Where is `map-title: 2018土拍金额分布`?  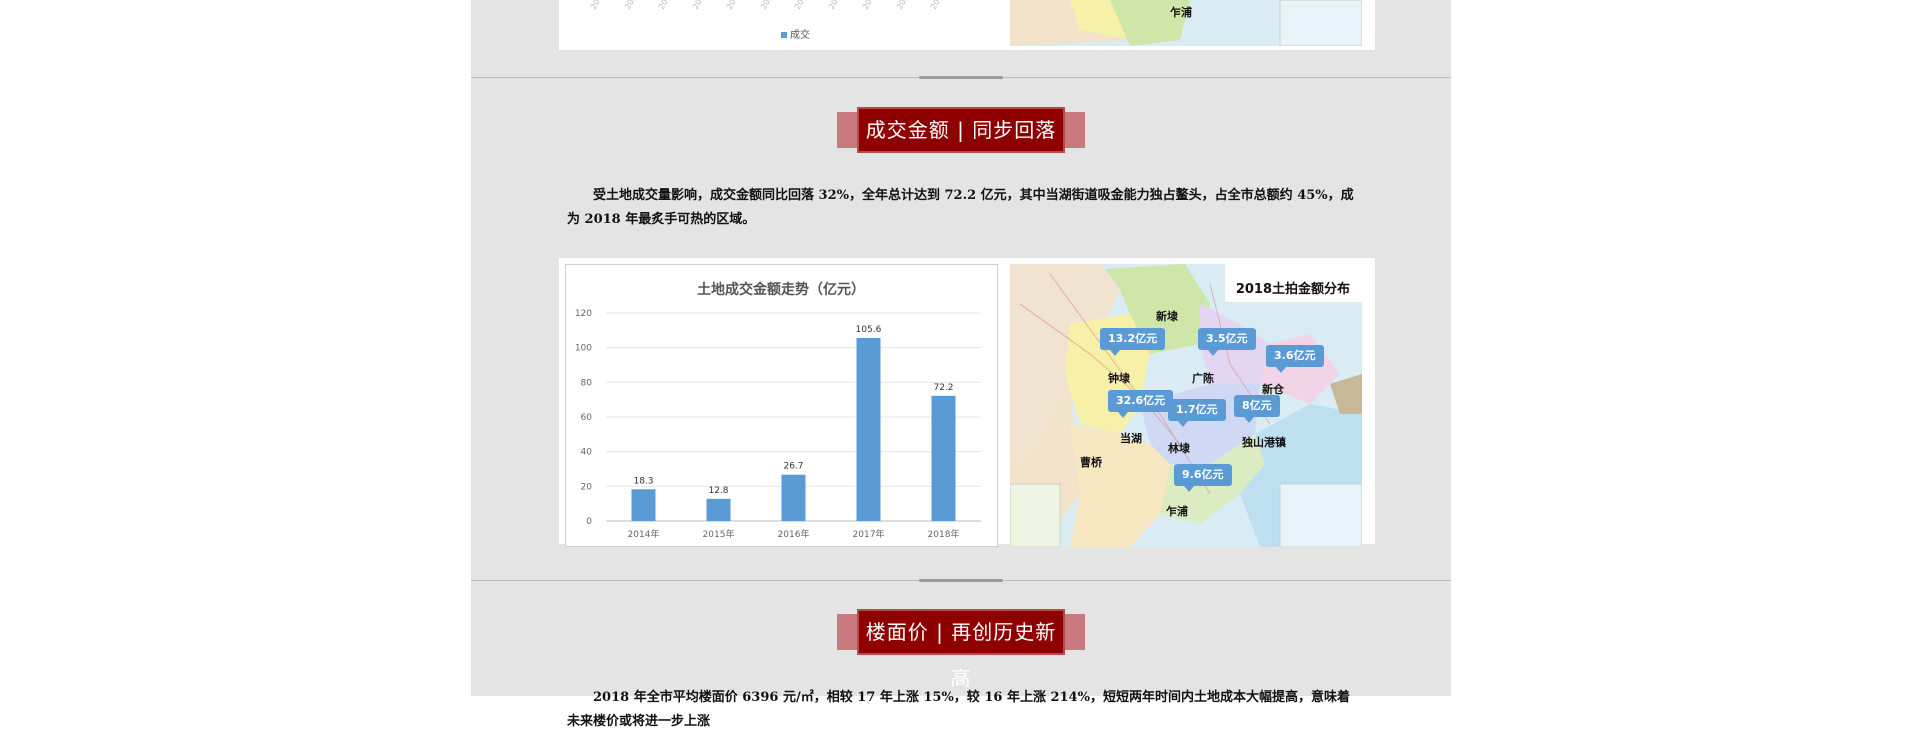 map-title: 2018土拍金额分布 is located at coordinates (1292, 289).